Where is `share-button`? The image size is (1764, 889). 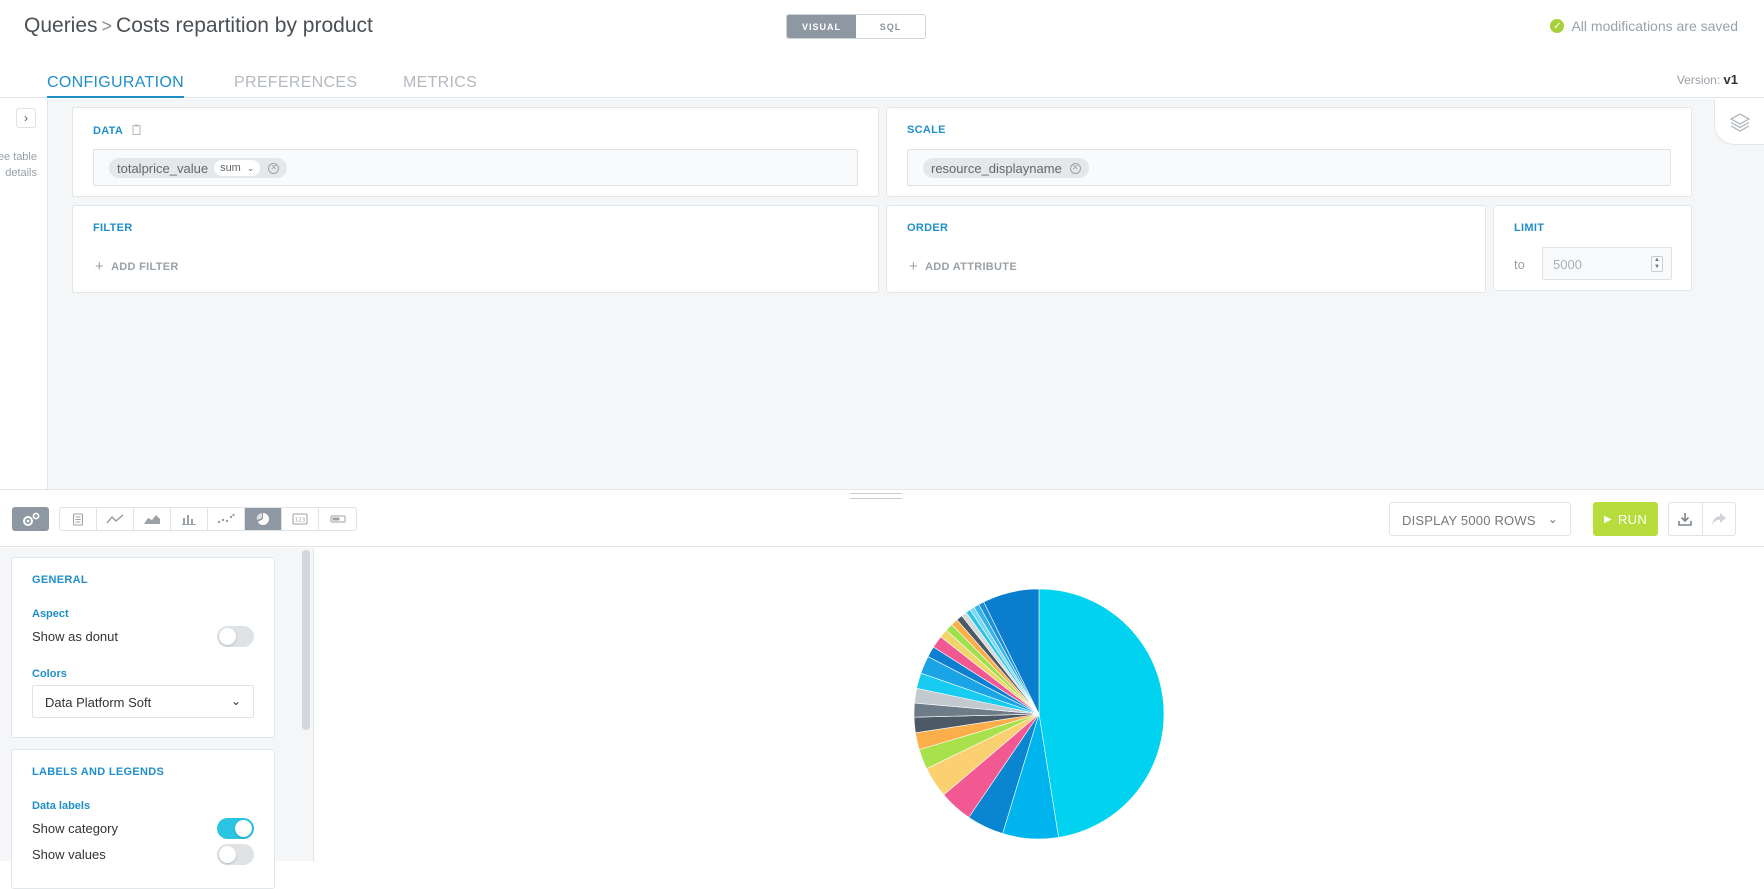
share-button is located at coordinates (1719, 519).